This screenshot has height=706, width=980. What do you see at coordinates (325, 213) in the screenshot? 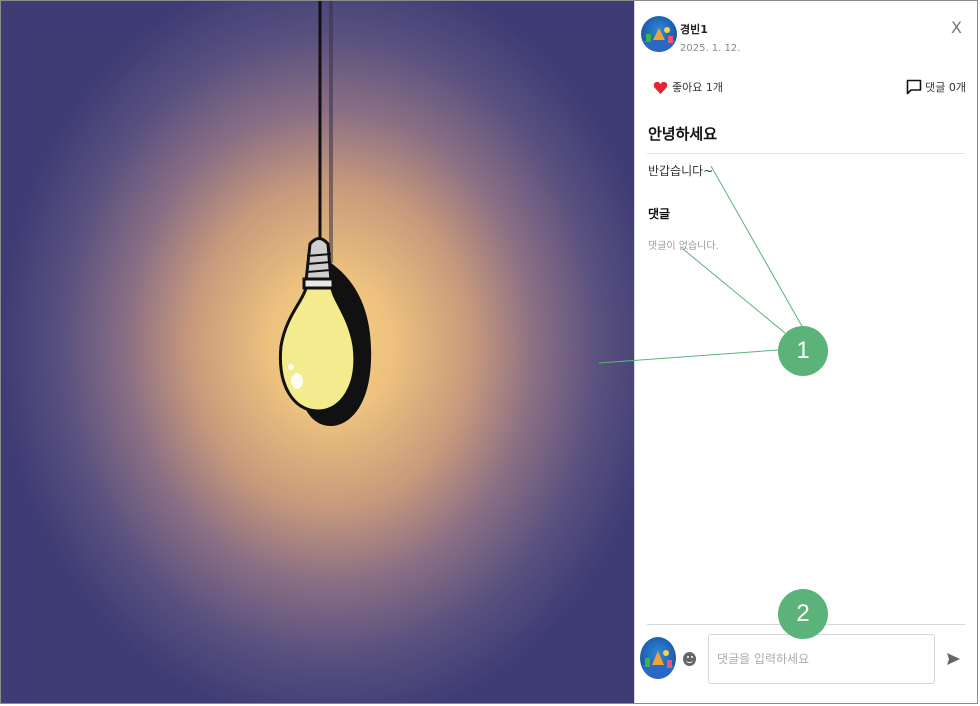
I see `light-bulb-illustration` at bounding box center [325, 213].